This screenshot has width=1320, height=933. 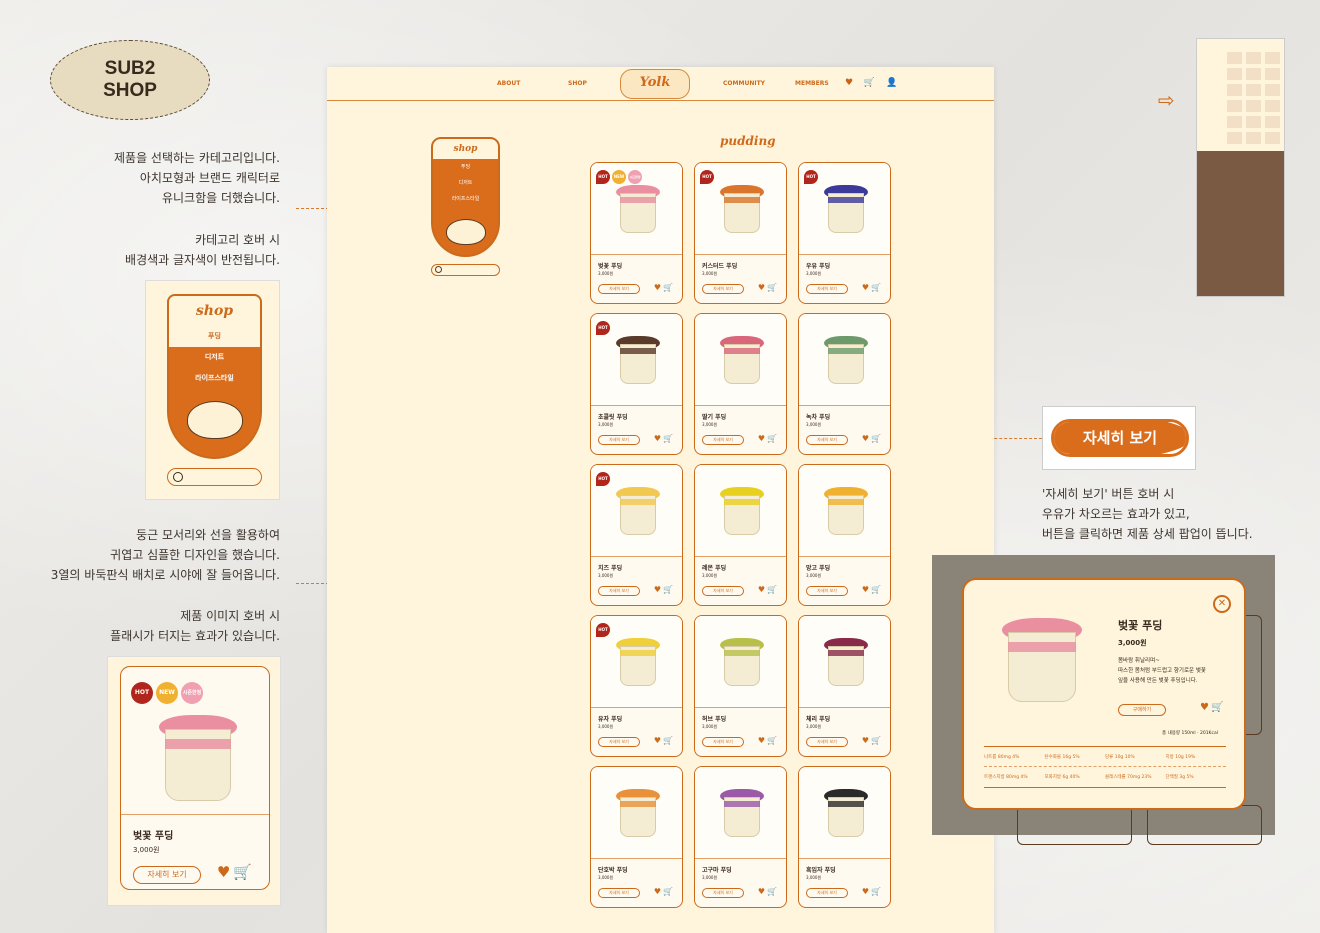 What do you see at coordinates (744, 83) in the screenshot?
I see `nav-community: COMMUNITY` at bounding box center [744, 83].